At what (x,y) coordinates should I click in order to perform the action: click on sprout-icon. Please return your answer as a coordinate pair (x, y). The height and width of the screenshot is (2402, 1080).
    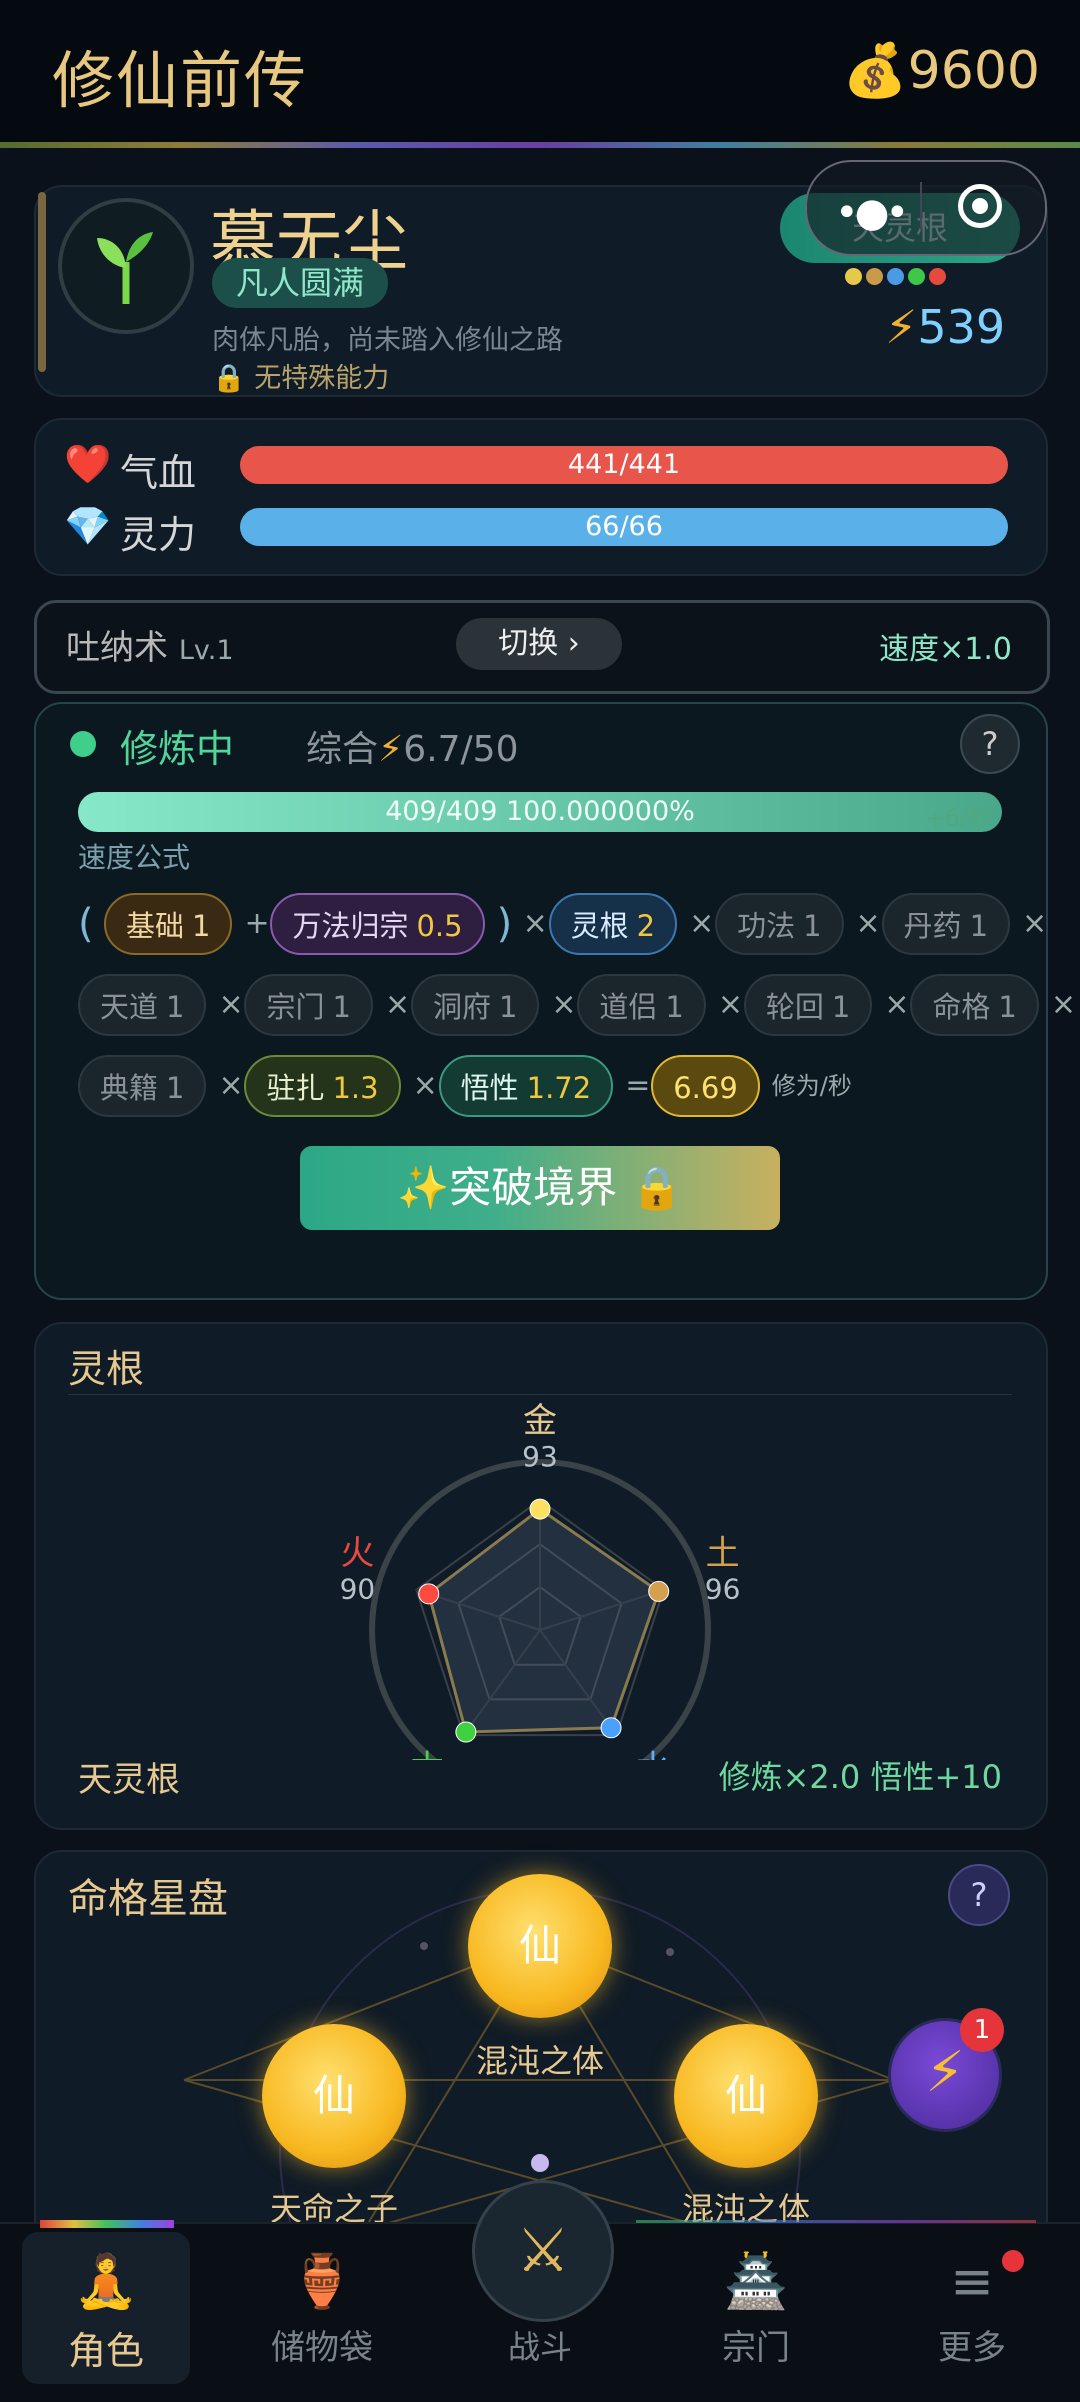
    Looking at the image, I should click on (125, 268).